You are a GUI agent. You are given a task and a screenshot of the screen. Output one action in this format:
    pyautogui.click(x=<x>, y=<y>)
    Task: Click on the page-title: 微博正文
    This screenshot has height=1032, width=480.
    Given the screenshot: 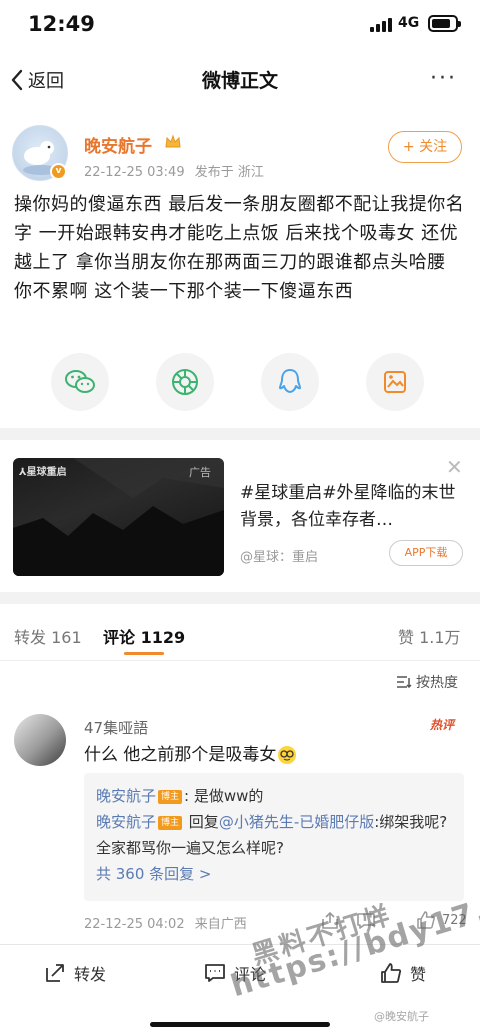 What is the action you would take?
    pyautogui.click(x=239, y=81)
    